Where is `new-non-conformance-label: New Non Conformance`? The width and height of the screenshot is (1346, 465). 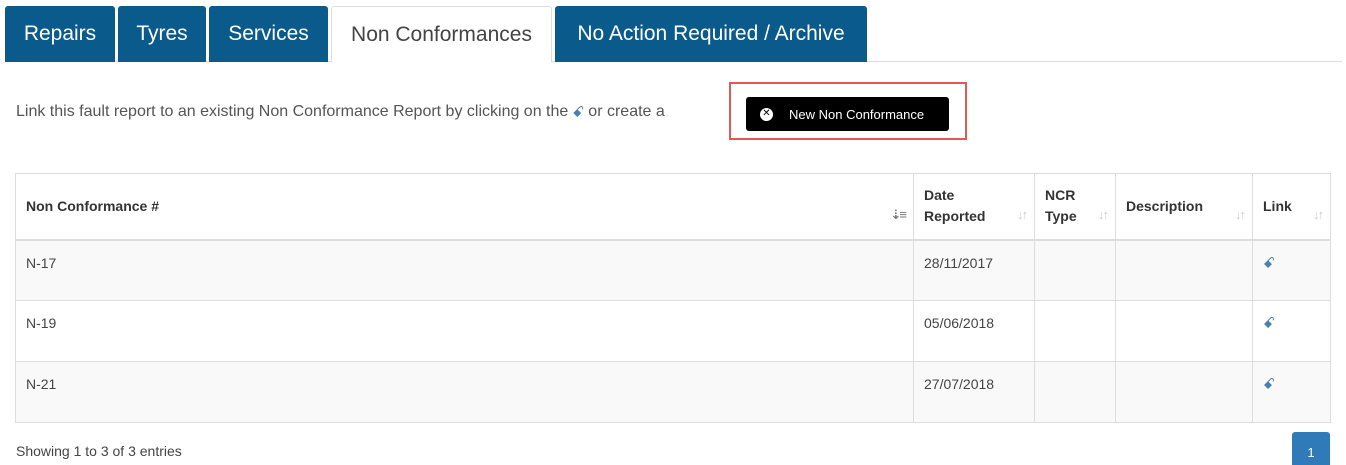
new-non-conformance-label: New Non Conformance is located at coordinates (857, 114).